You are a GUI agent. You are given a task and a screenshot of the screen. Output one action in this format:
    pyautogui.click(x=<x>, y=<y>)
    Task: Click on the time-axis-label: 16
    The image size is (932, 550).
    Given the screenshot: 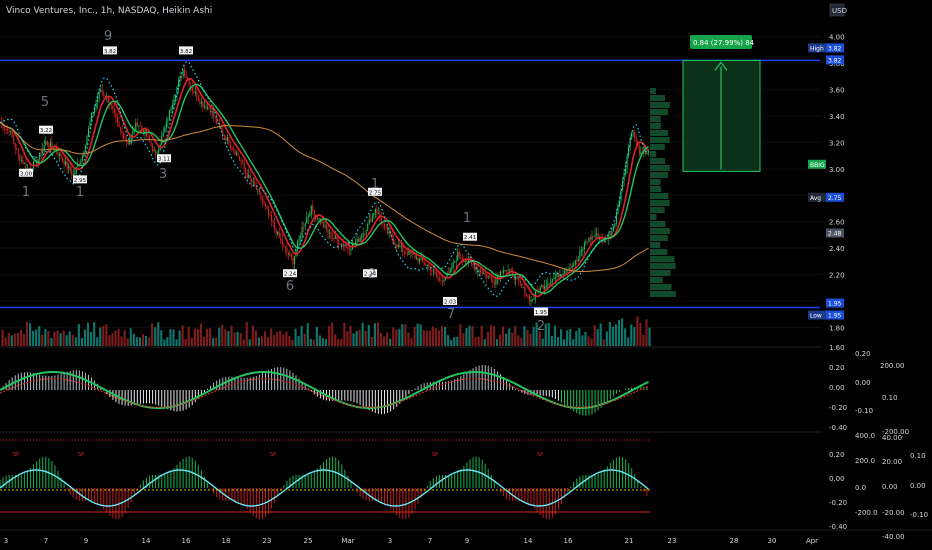 What is the action you would take?
    pyautogui.click(x=568, y=541)
    